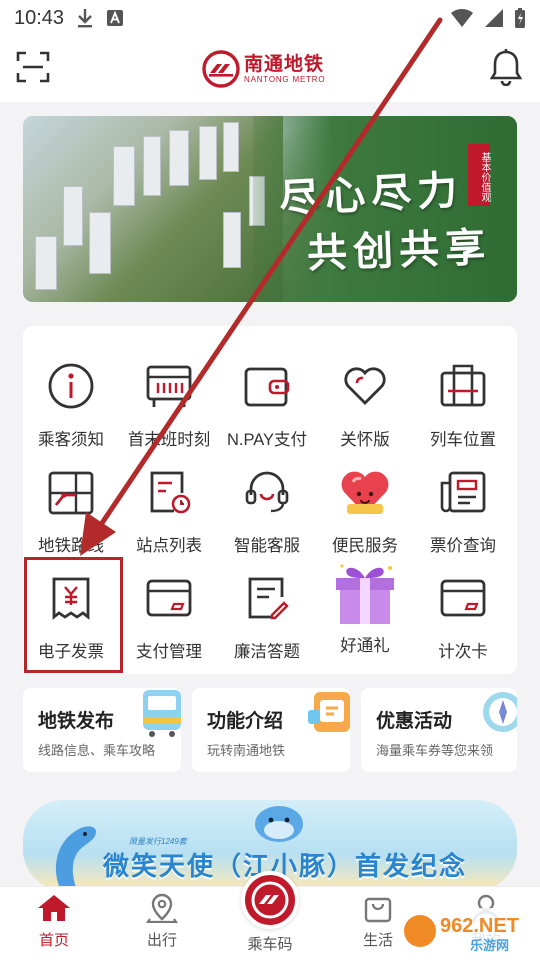 This screenshot has height=960, width=540. I want to click on heart-3d-icon, so click(365, 492).